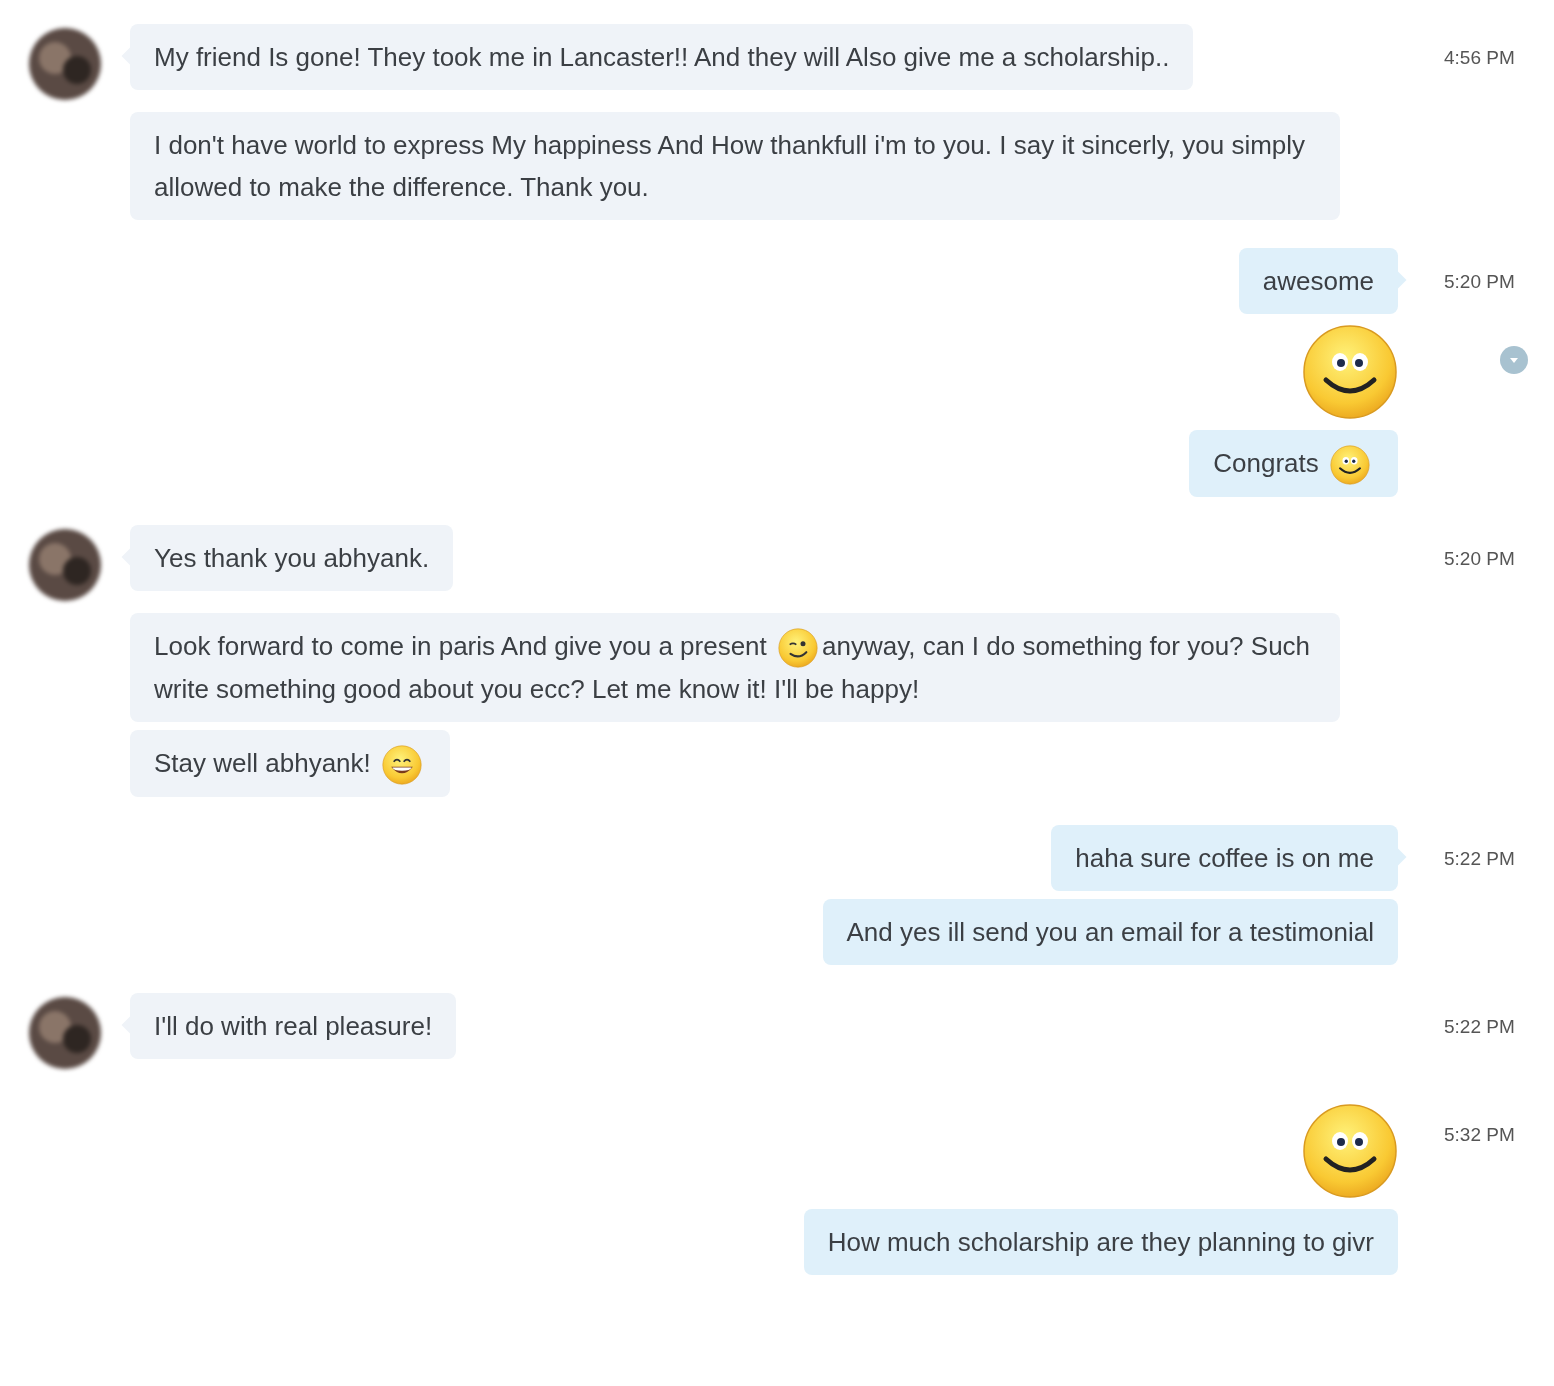 This screenshot has height=1386, width=1554. Describe the element at coordinates (1479, 58) in the screenshot. I see `timestamp: 4:56 PM` at that location.